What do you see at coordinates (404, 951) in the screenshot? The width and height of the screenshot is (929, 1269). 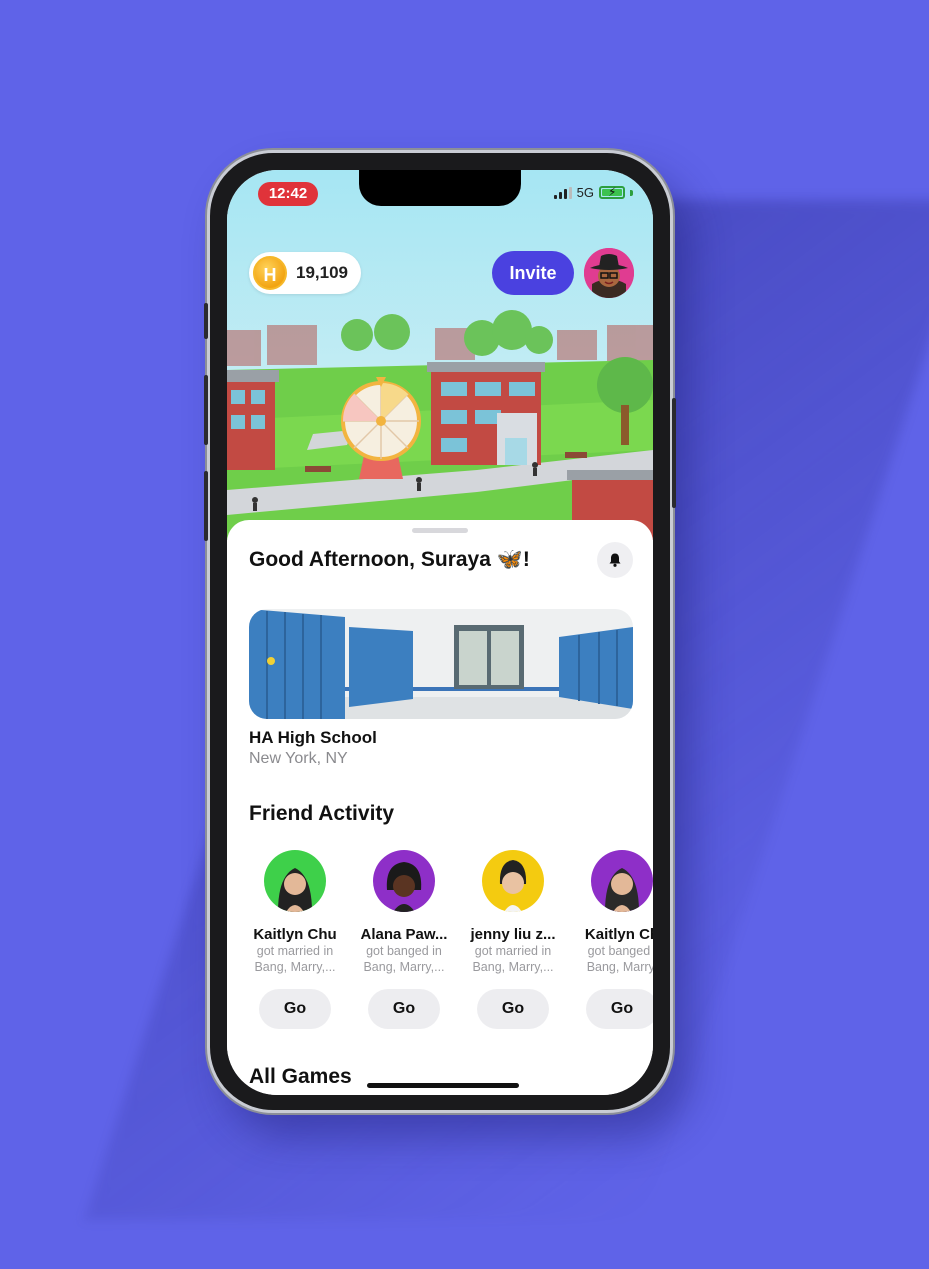 I see `friend-action: got banged in` at bounding box center [404, 951].